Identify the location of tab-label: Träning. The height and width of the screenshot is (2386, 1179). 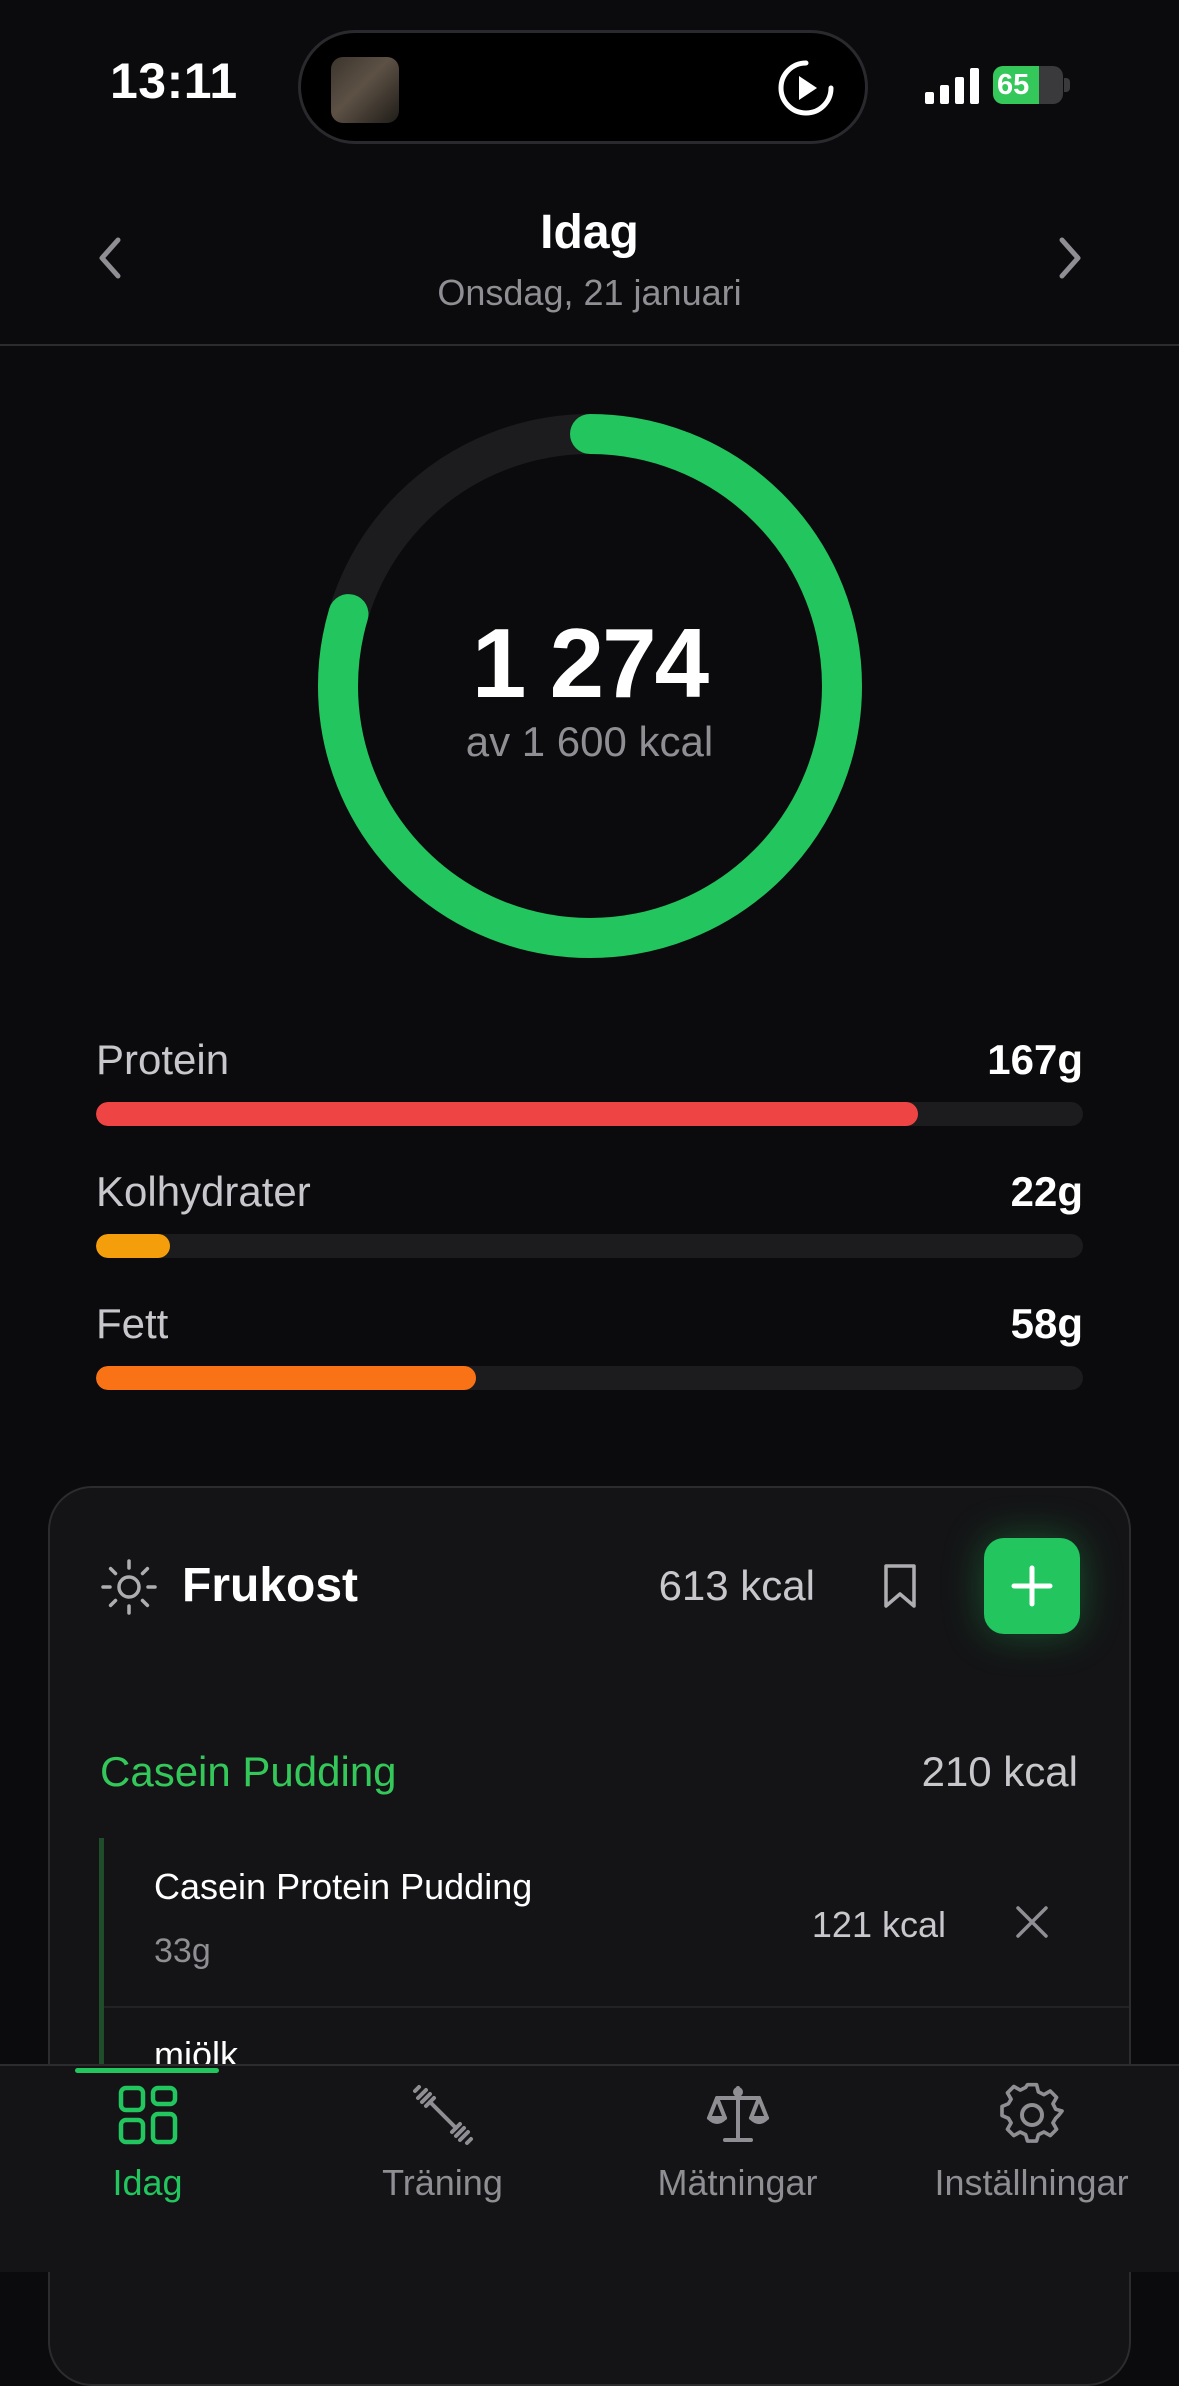
(442, 2182).